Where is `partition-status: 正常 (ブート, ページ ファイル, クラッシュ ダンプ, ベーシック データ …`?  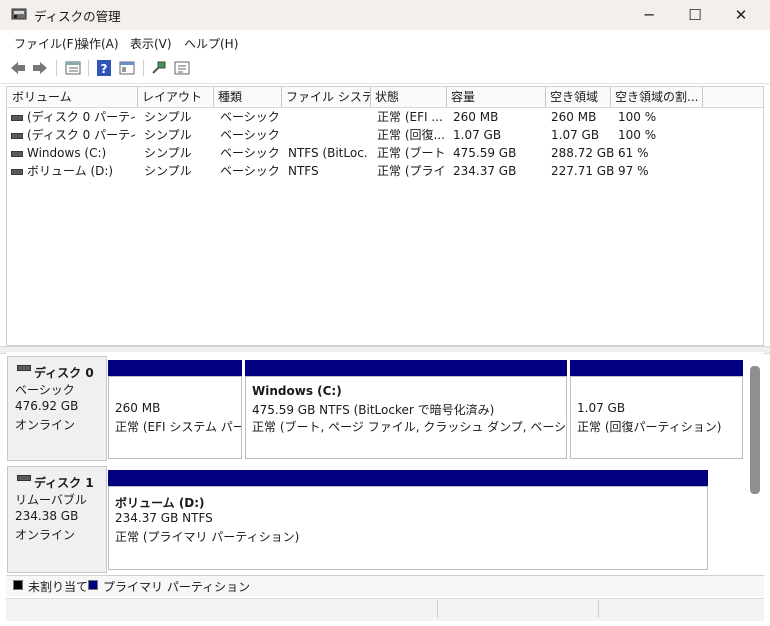
partition-status: 正常 (ブート, ページ ファイル, クラッシュ ダンプ, ベーシック データ … is located at coordinates (409, 427).